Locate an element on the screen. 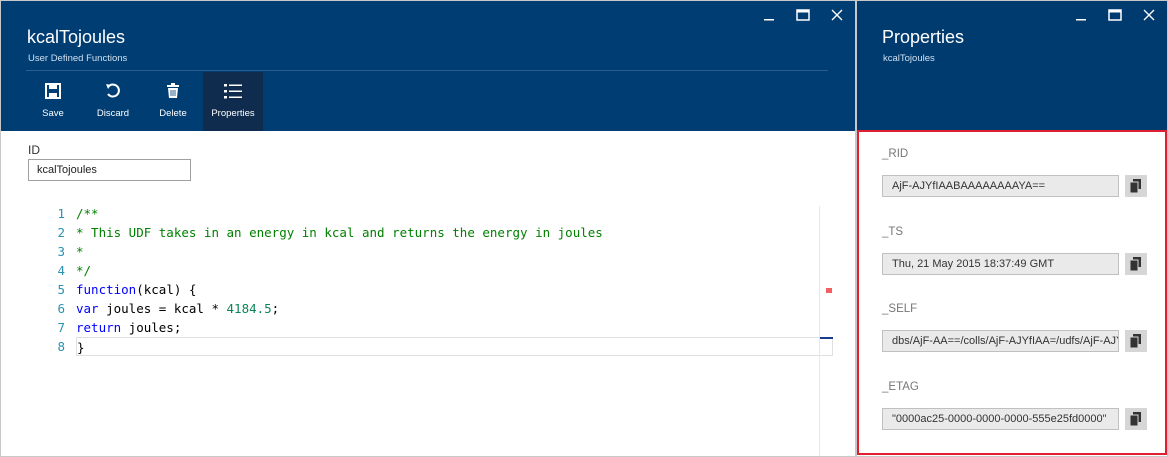  delete-button: Delete is located at coordinates (173, 101).